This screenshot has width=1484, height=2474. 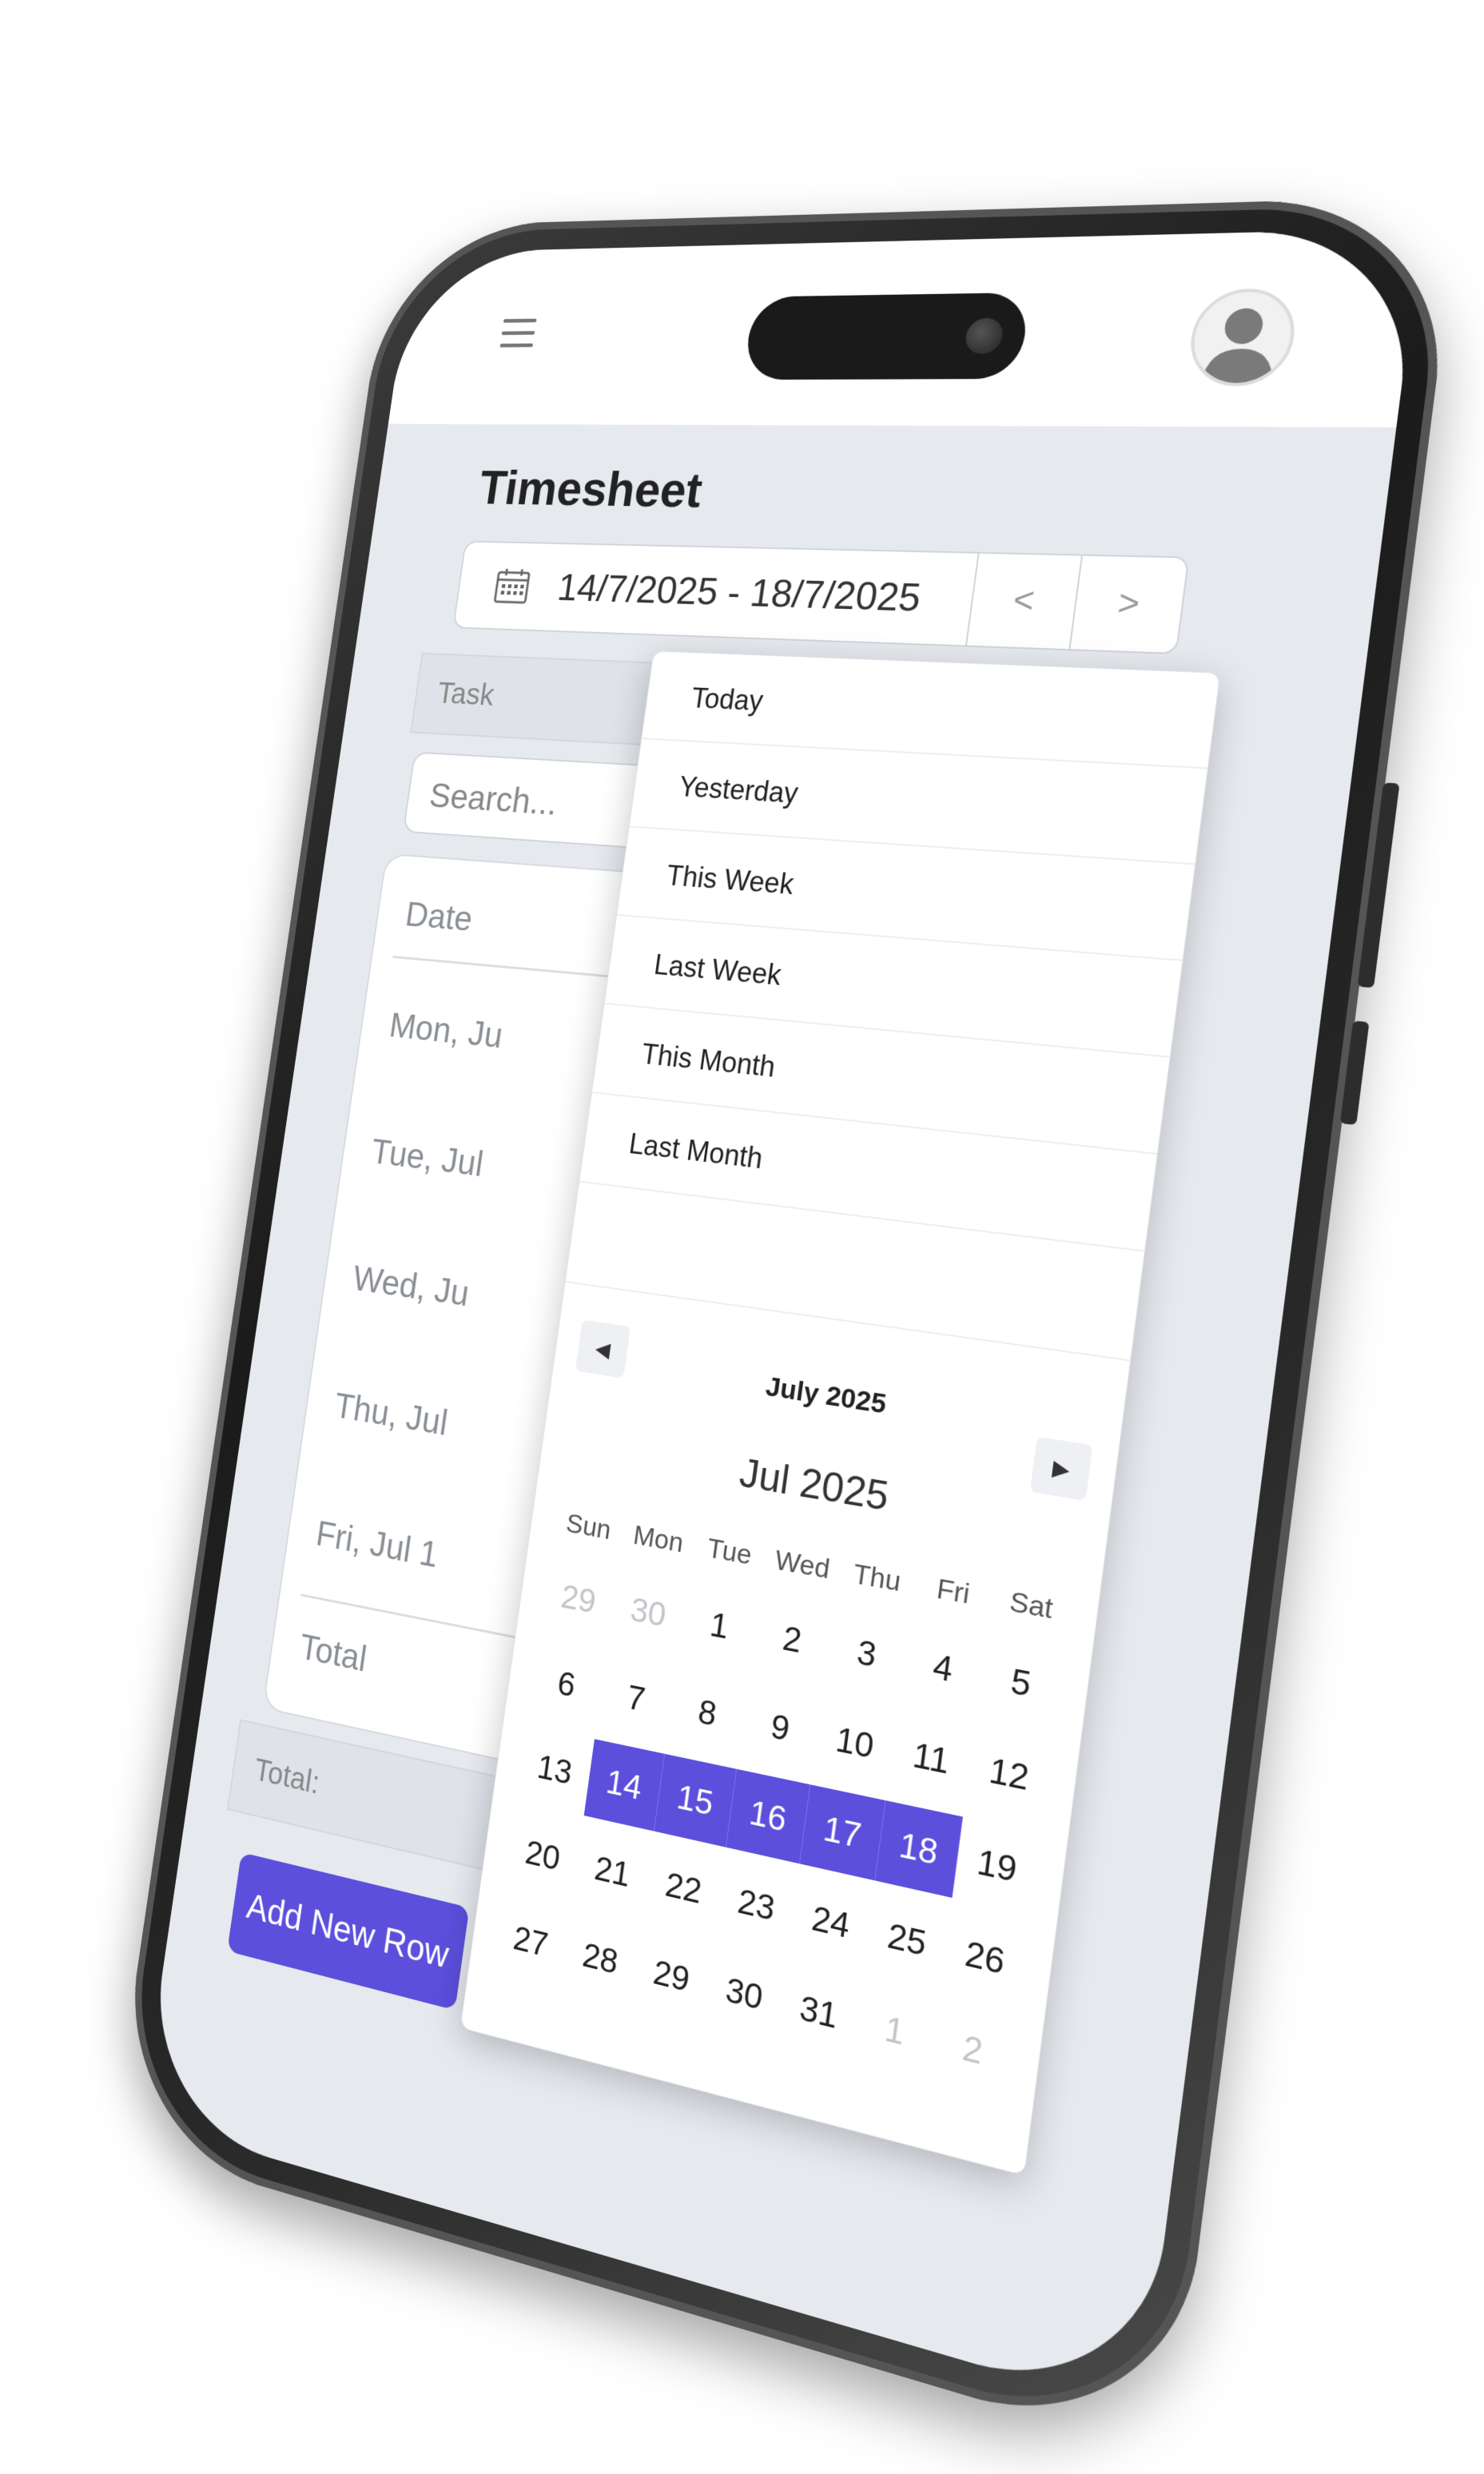 I want to click on weekday-label: Fri, so click(x=953, y=1592).